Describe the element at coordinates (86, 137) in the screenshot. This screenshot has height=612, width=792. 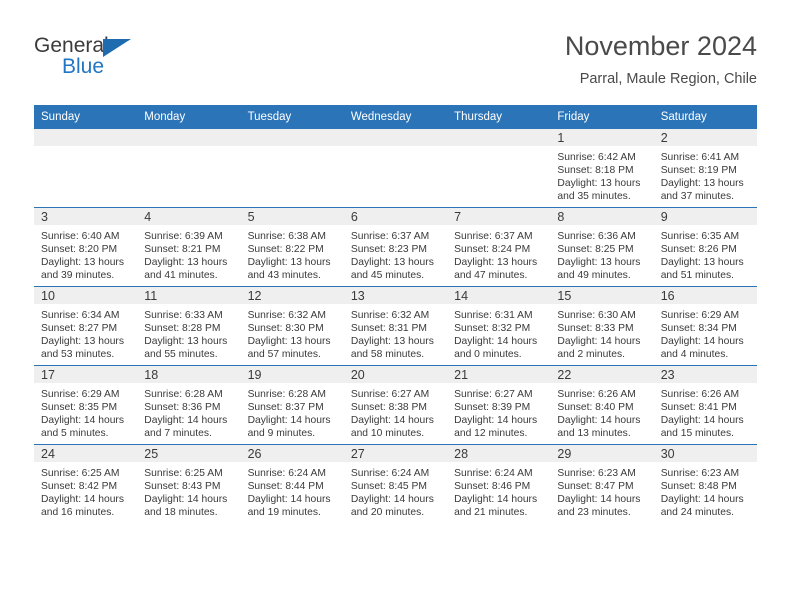
I see `day-number` at that location.